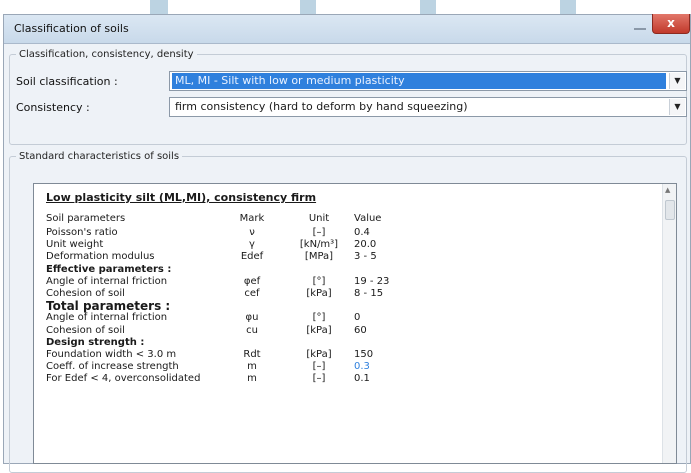  I want to click on parameter-mark: φef, so click(252, 281).